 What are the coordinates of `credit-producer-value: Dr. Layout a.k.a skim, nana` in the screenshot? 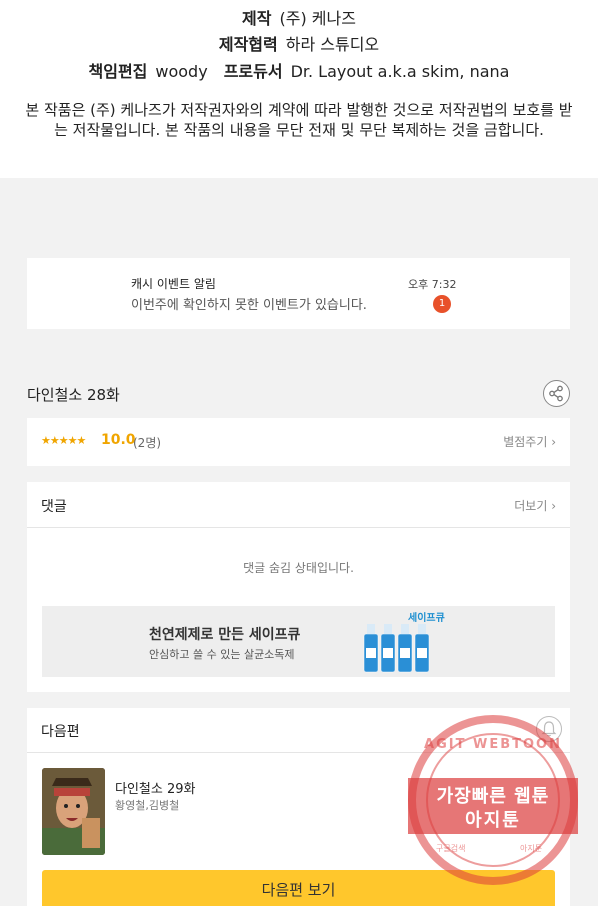 It's located at (400, 71).